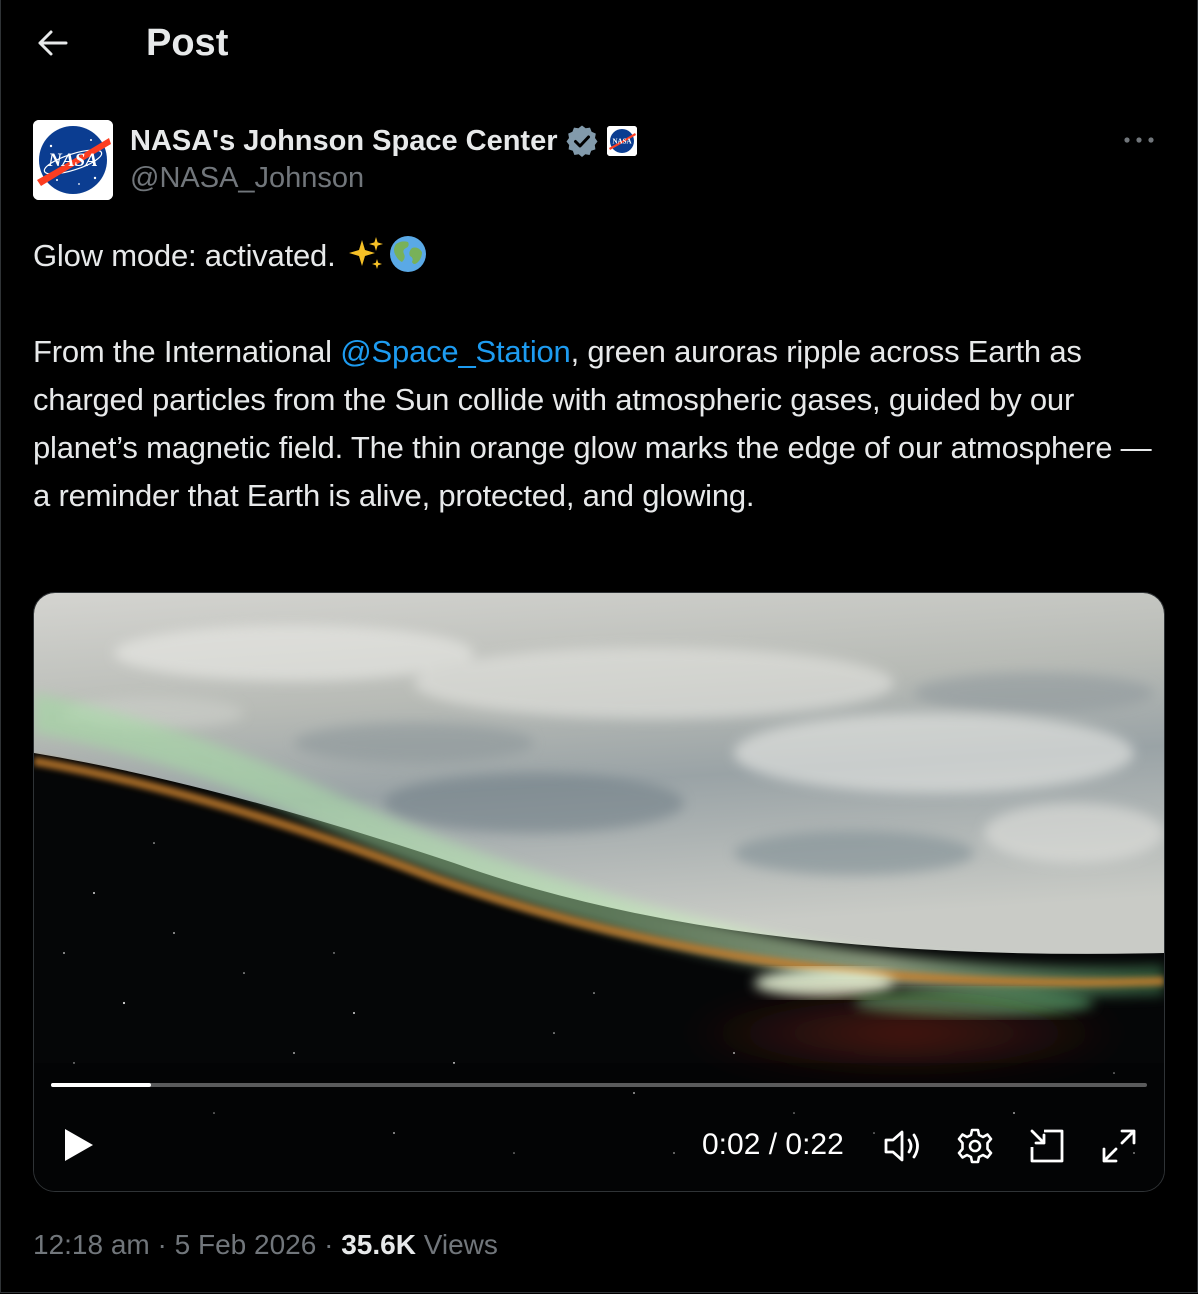  I want to click on author-name: NASA's Johnson Space Center, so click(344, 141).